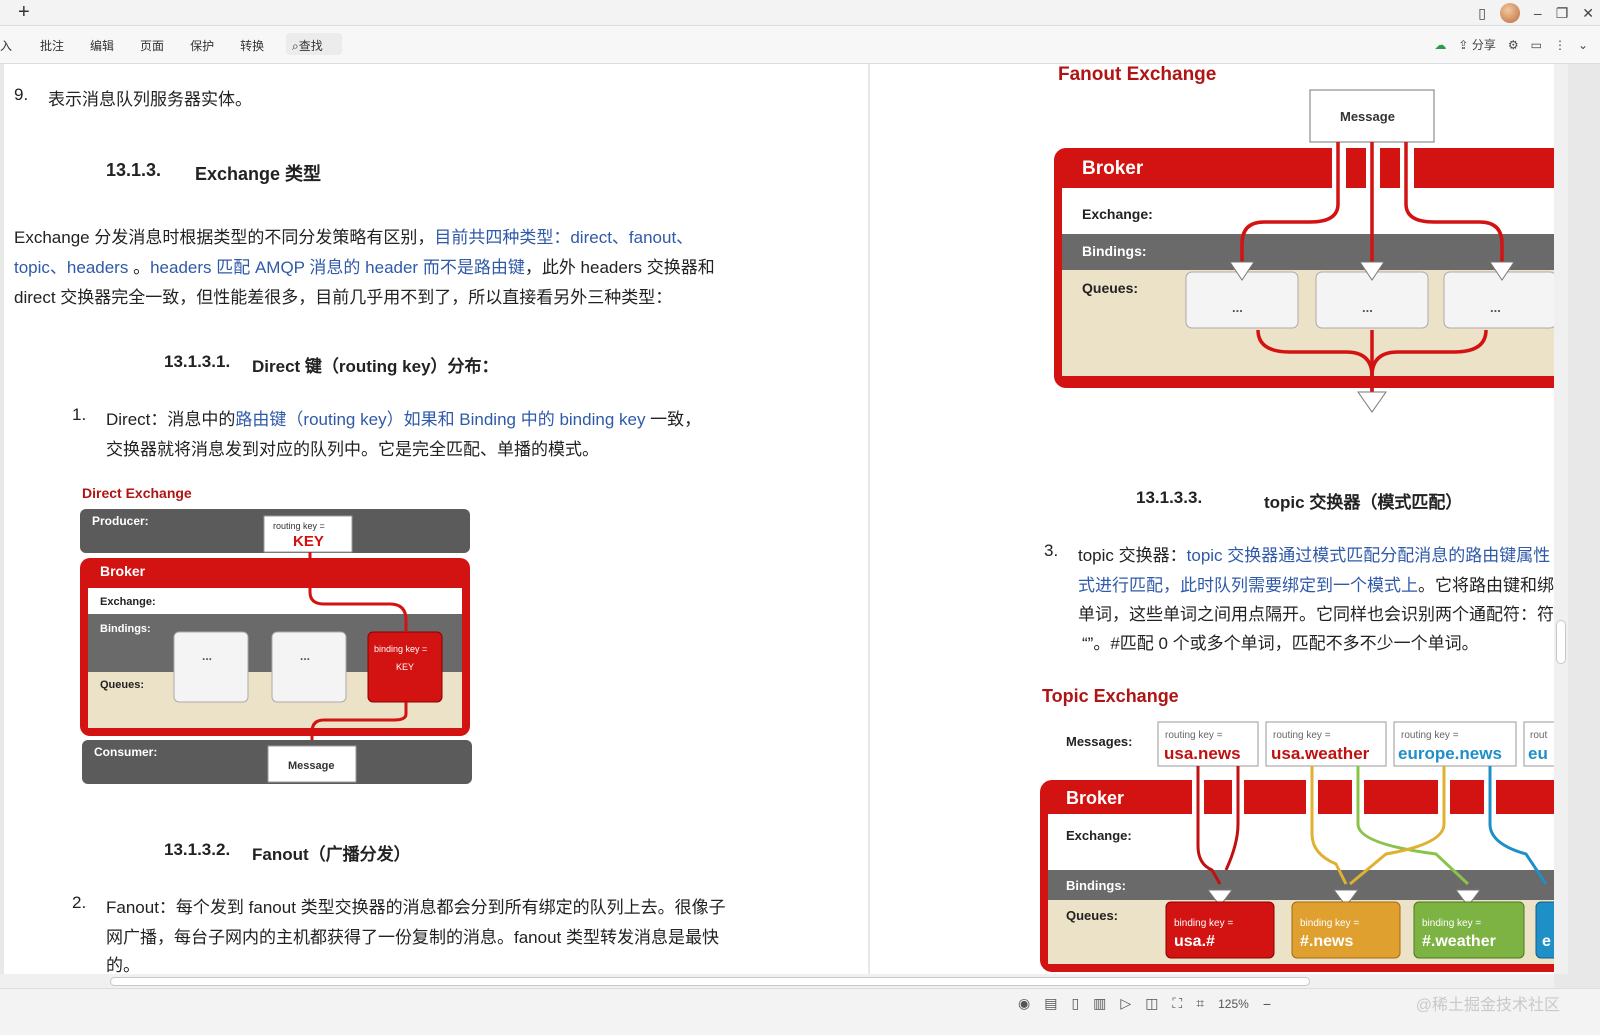  Describe the element at coordinates (1561, 519) in the screenshot. I see `vertical-scrollbar` at that location.